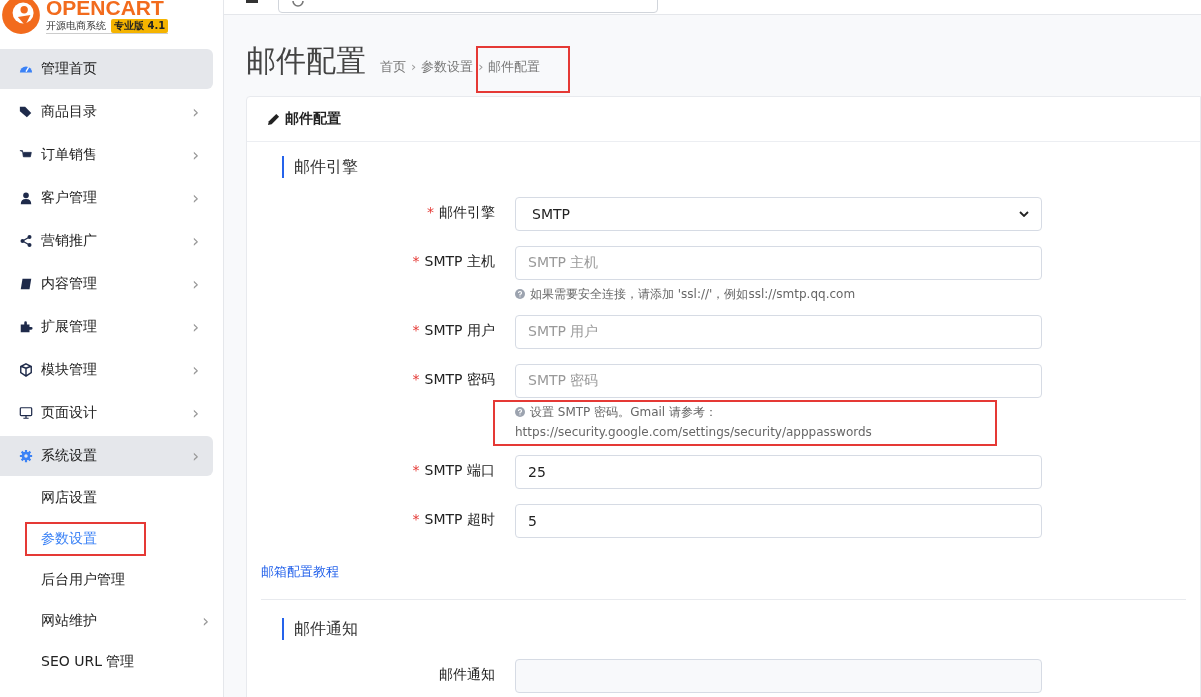 Image resolution: width=1201 pixels, height=697 pixels. Describe the element at coordinates (300, 572) in the screenshot. I see `tutorial-link: 邮箱配置教程` at that location.